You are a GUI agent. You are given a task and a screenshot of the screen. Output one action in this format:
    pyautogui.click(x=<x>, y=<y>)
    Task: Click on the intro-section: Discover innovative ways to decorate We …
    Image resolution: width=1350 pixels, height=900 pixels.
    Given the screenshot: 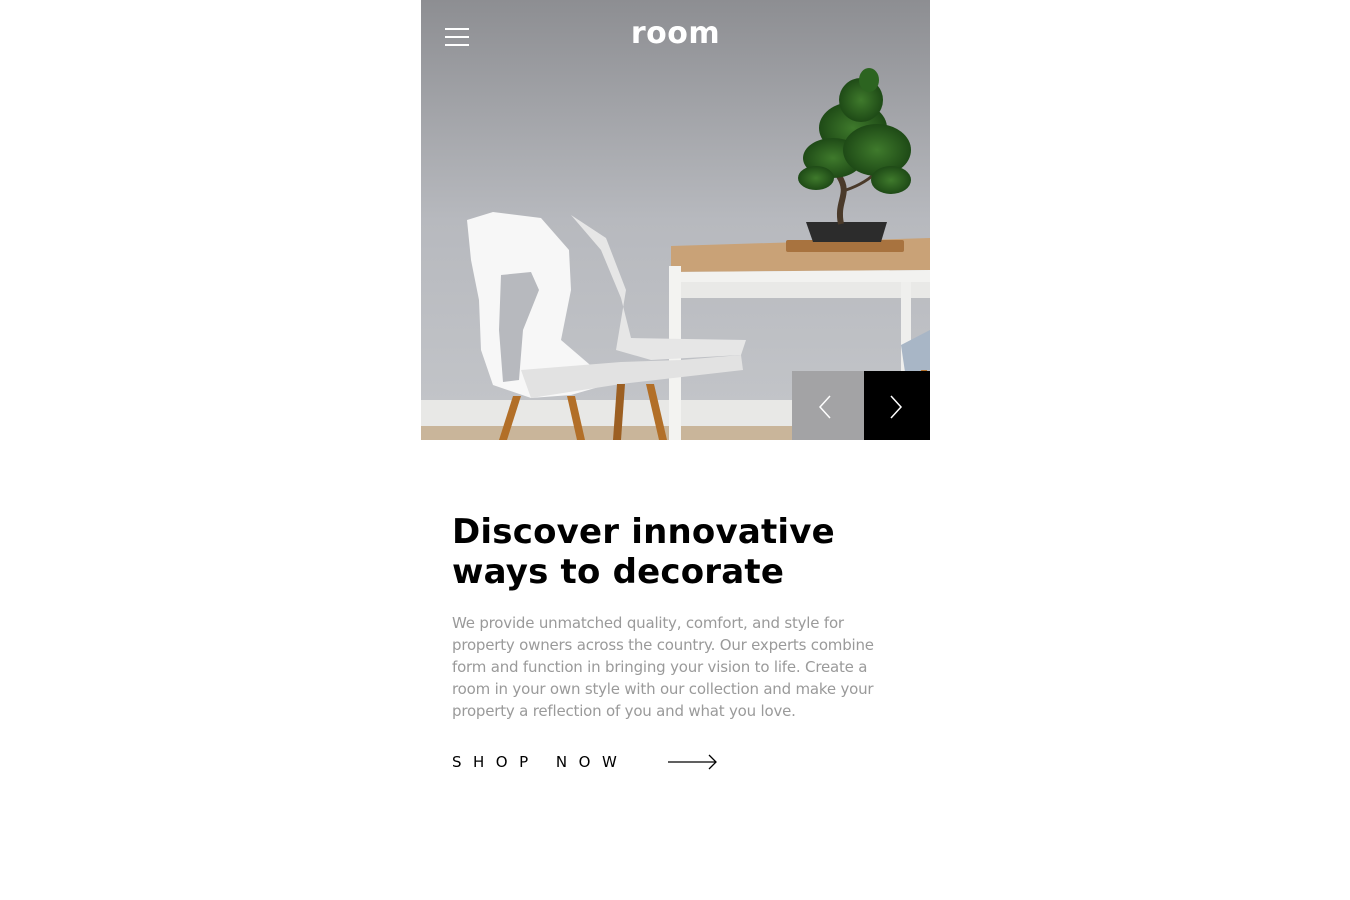 What is the action you would take?
    pyautogui.click(x=677, y=643)
    